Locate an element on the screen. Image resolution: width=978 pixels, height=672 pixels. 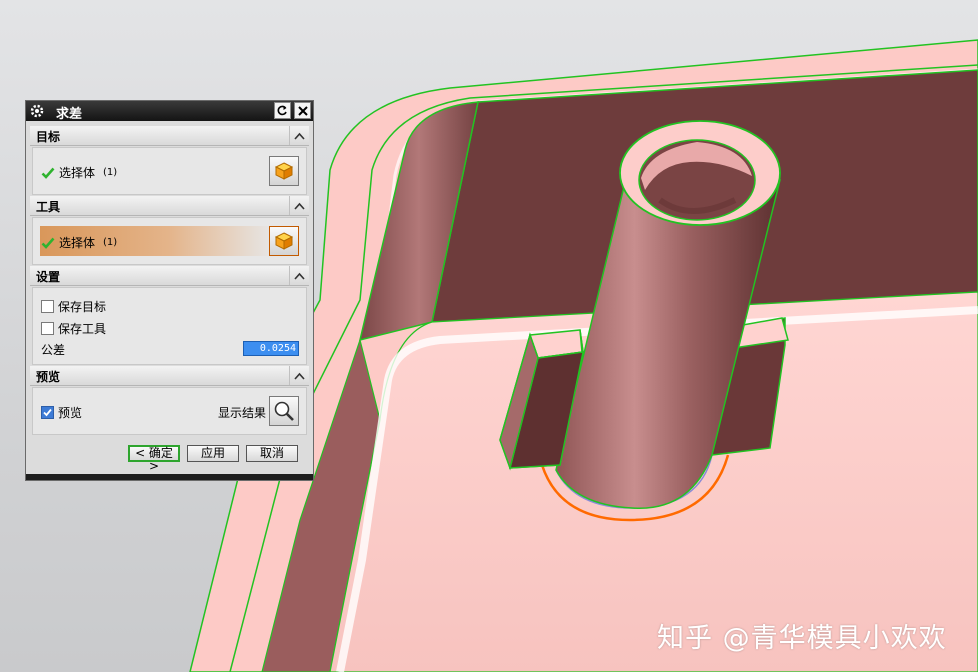
reset-button is located at coordinates (282, 110).